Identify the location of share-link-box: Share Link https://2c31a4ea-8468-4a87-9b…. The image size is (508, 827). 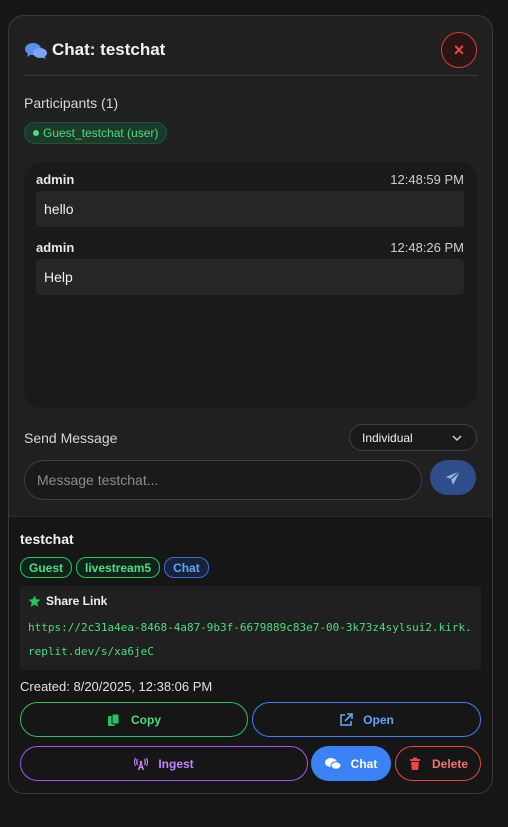
(250, 628).